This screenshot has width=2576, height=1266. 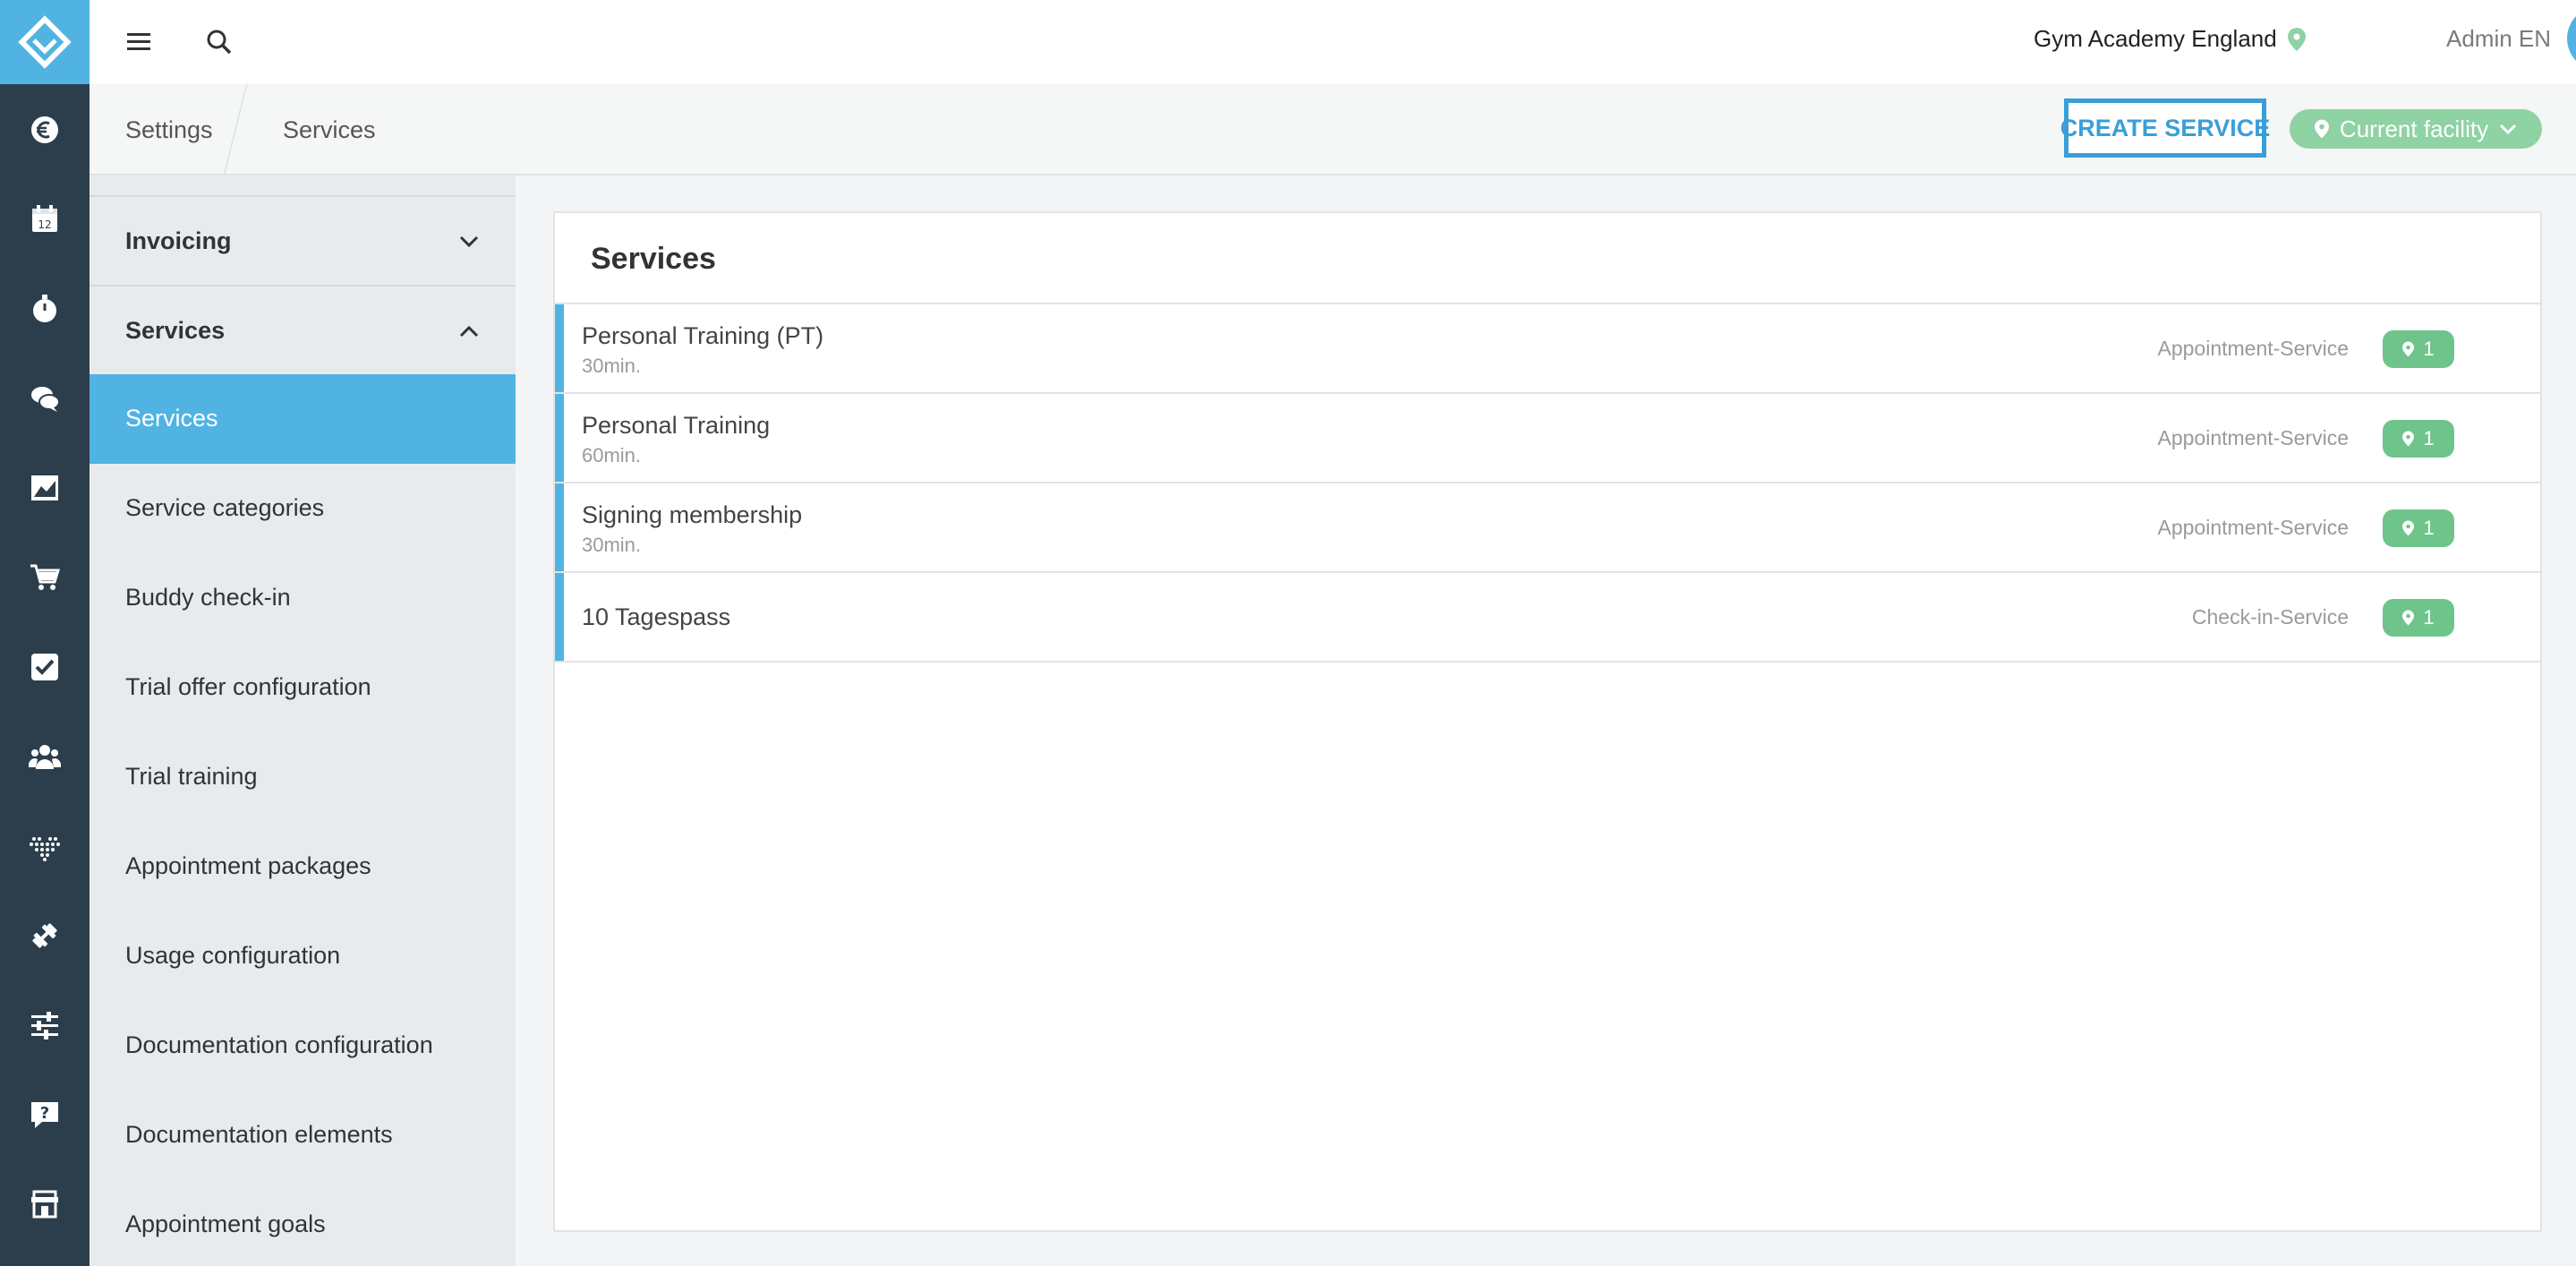 I want to click on breadcrumb-services: Services, so click(x=329, y=129).